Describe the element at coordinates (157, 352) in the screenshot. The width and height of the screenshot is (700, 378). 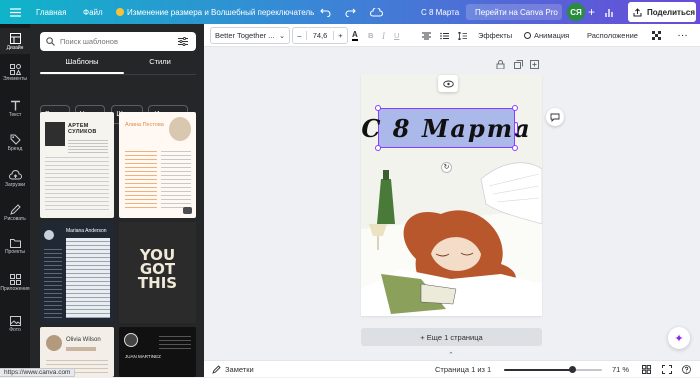
I see `template-card-resume-5: JUAN MARTINEZ` at that location.